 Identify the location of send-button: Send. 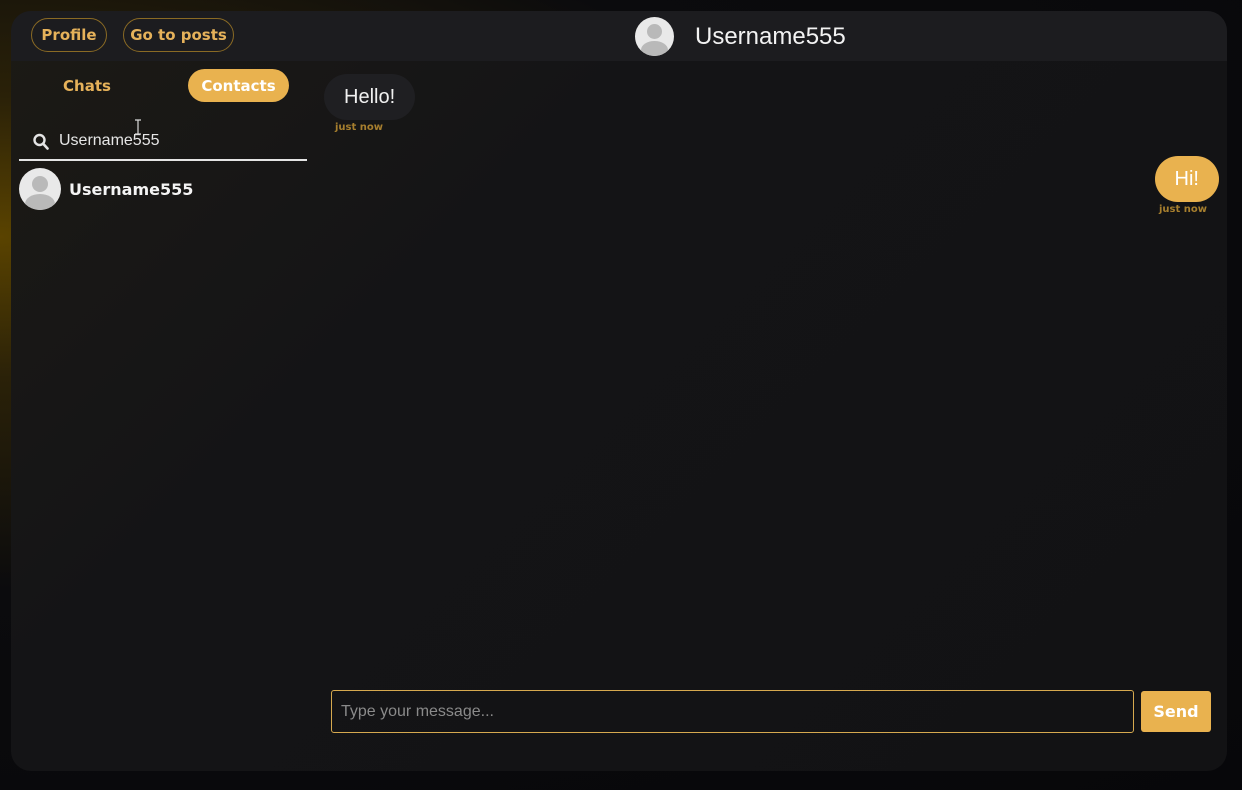
(1176, 711).